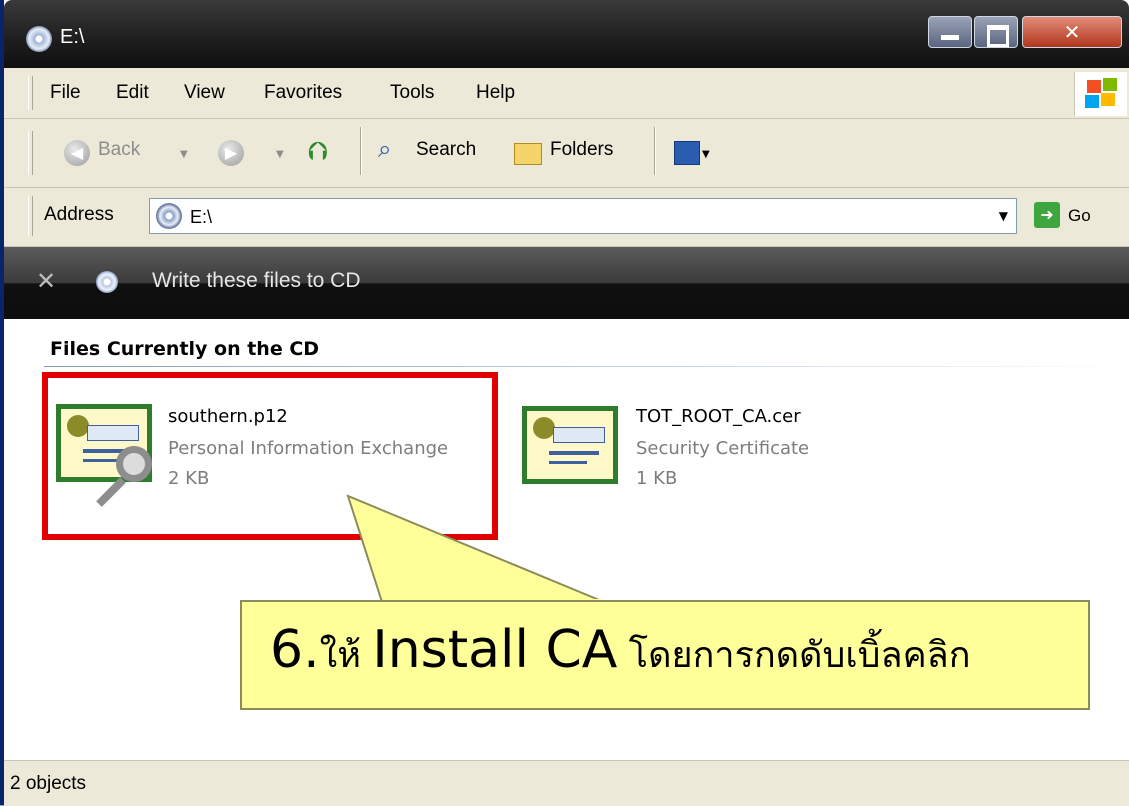 This screenshot has width=1129, height=806. I want to click on windows-logo-icon, so click(1100, 94).